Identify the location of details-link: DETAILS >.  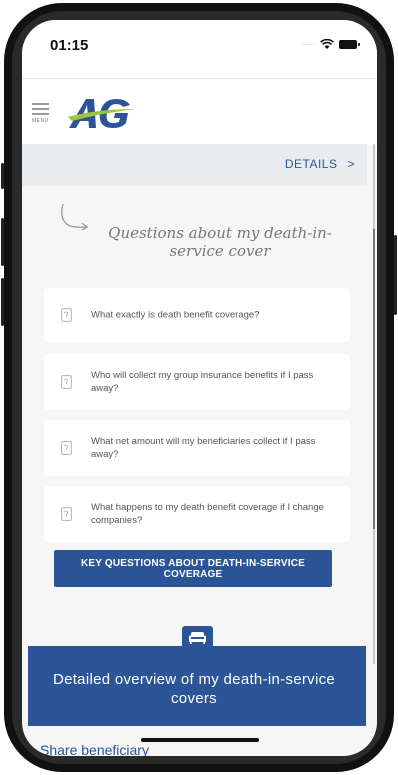
(320, 164).